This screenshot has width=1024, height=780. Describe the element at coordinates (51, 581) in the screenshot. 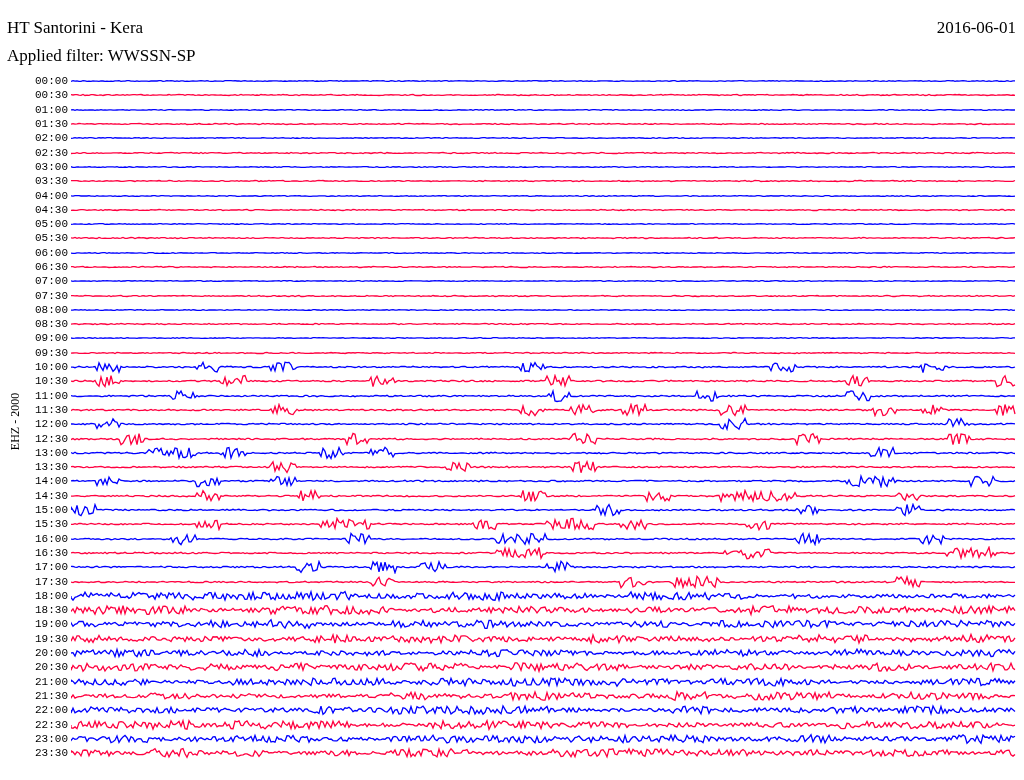

I see `time-label: 17:30` at that location.